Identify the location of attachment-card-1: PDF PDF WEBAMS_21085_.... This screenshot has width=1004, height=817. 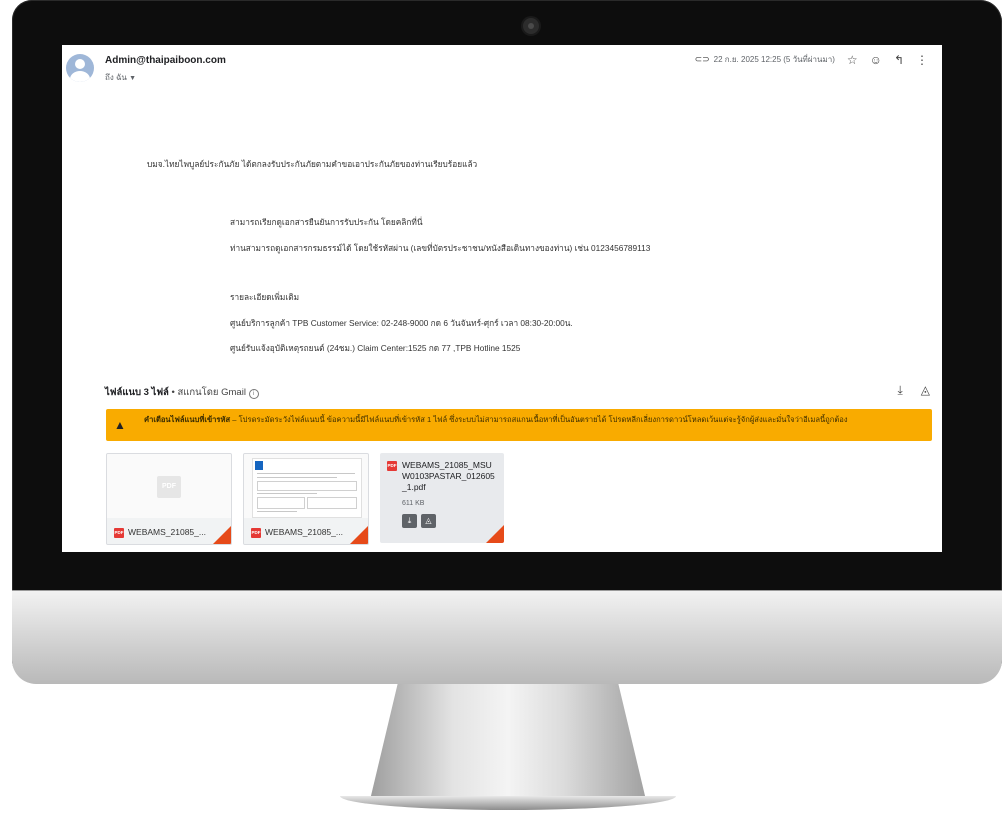
(169, 499).